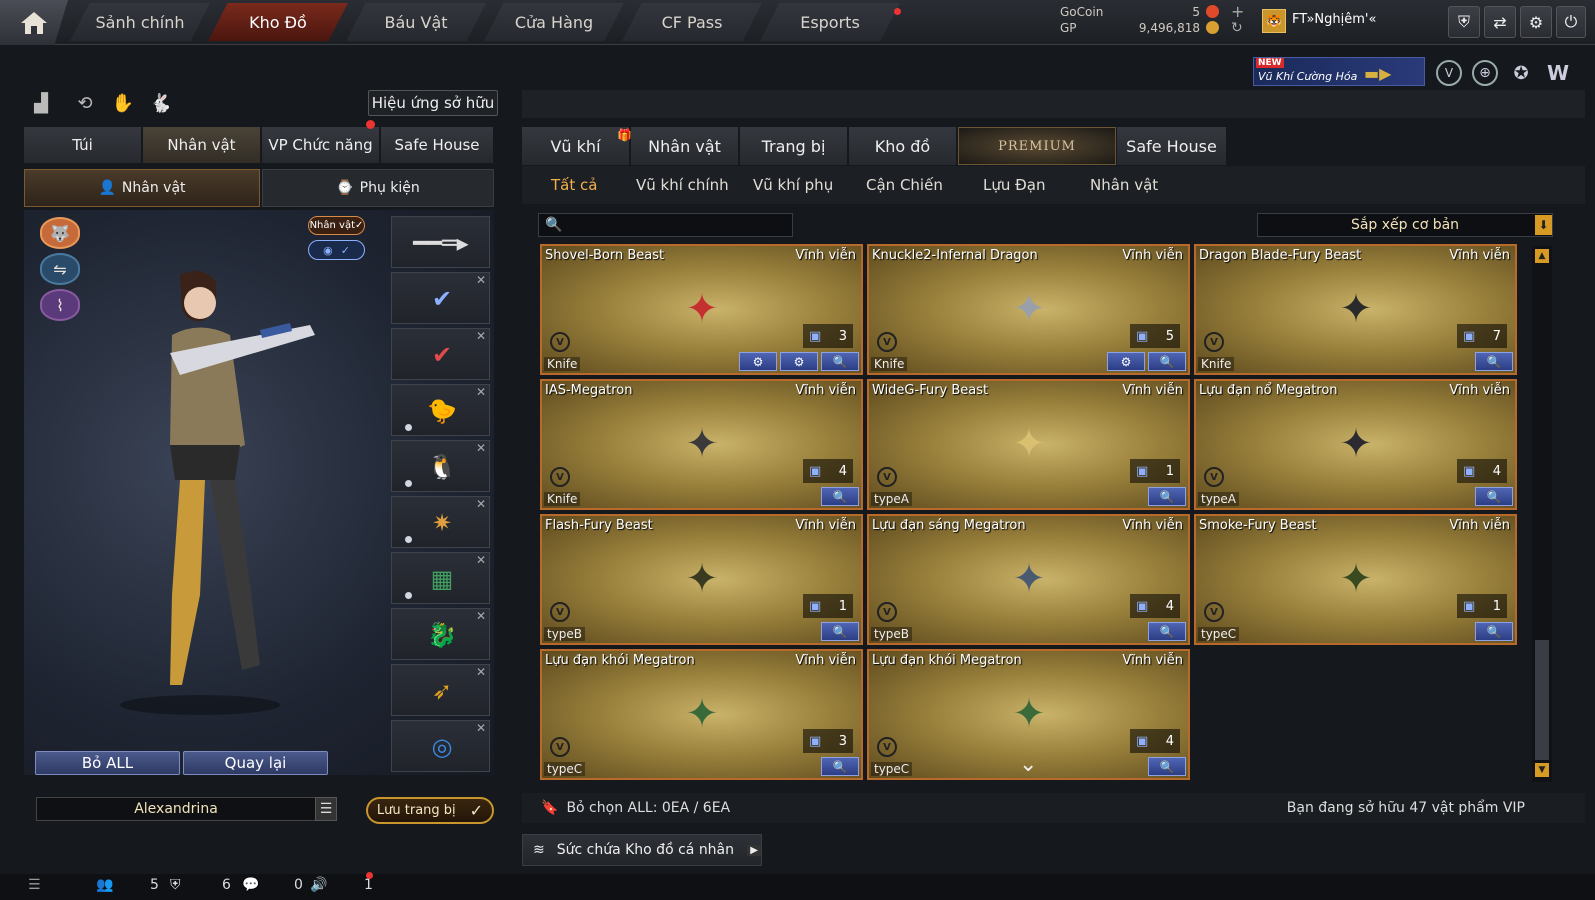 Image resolution: width=1595 pixels, height=900 pixels. What do you see at coordinates (60, 233) in the screenshot?
I see `beast-category-icon: 🐺` at bounding box center [60, 233].